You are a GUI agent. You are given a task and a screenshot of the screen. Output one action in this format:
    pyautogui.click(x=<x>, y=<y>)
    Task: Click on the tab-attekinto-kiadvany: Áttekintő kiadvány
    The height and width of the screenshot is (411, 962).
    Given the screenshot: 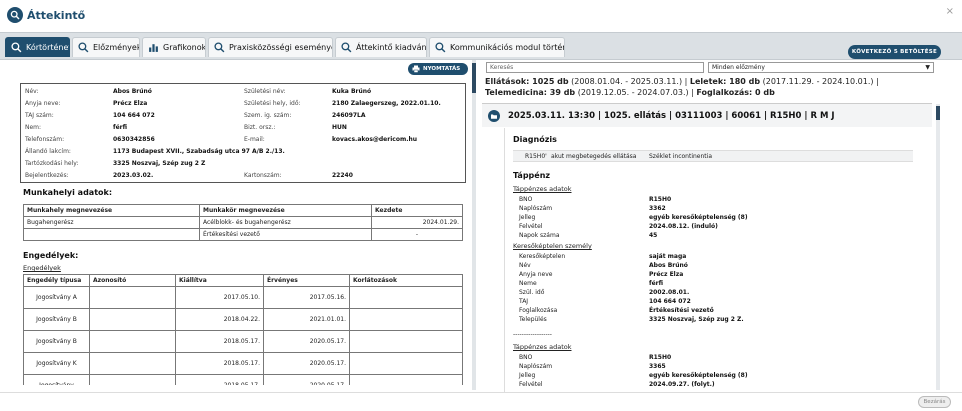 What is the action you would take?
    pyautogui.click(x=381, y=47)
    